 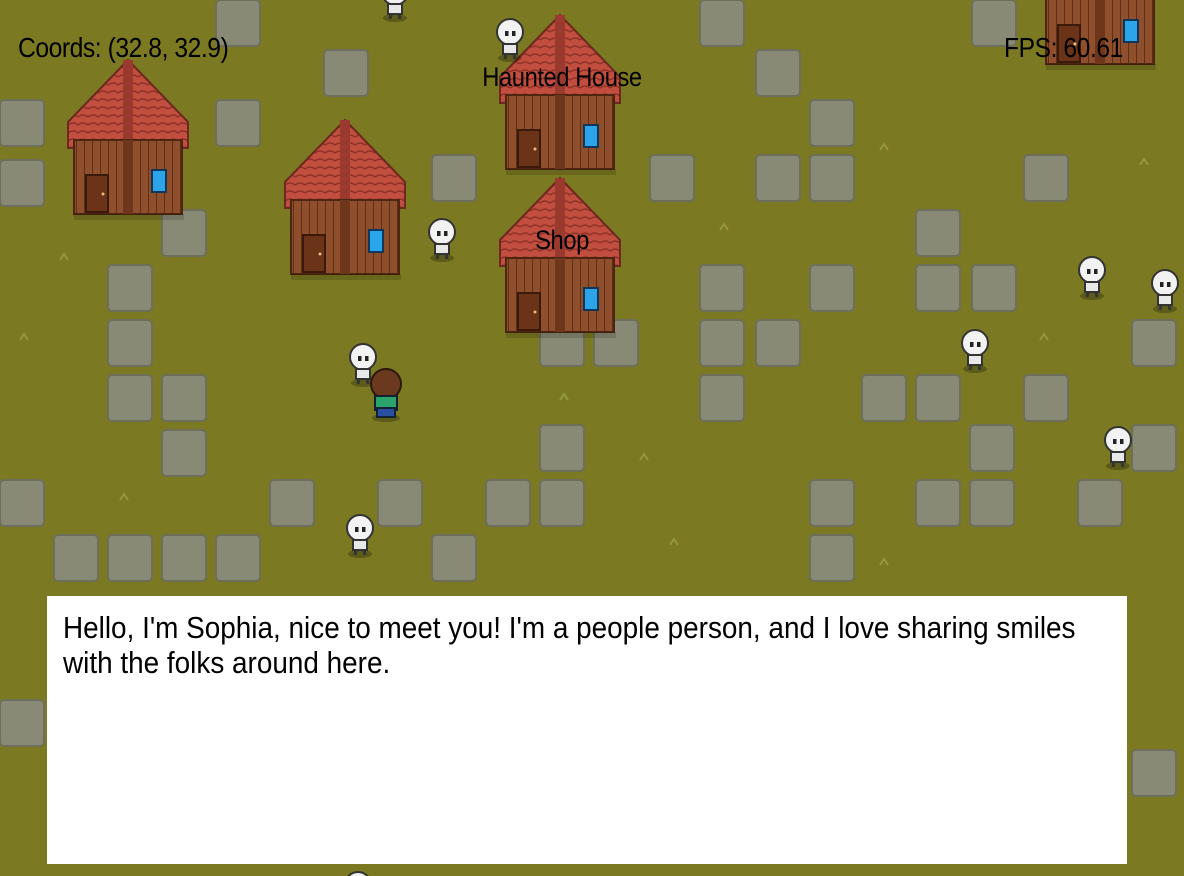 I want to click on shop-label: Shop, so click(x=562, y=240).